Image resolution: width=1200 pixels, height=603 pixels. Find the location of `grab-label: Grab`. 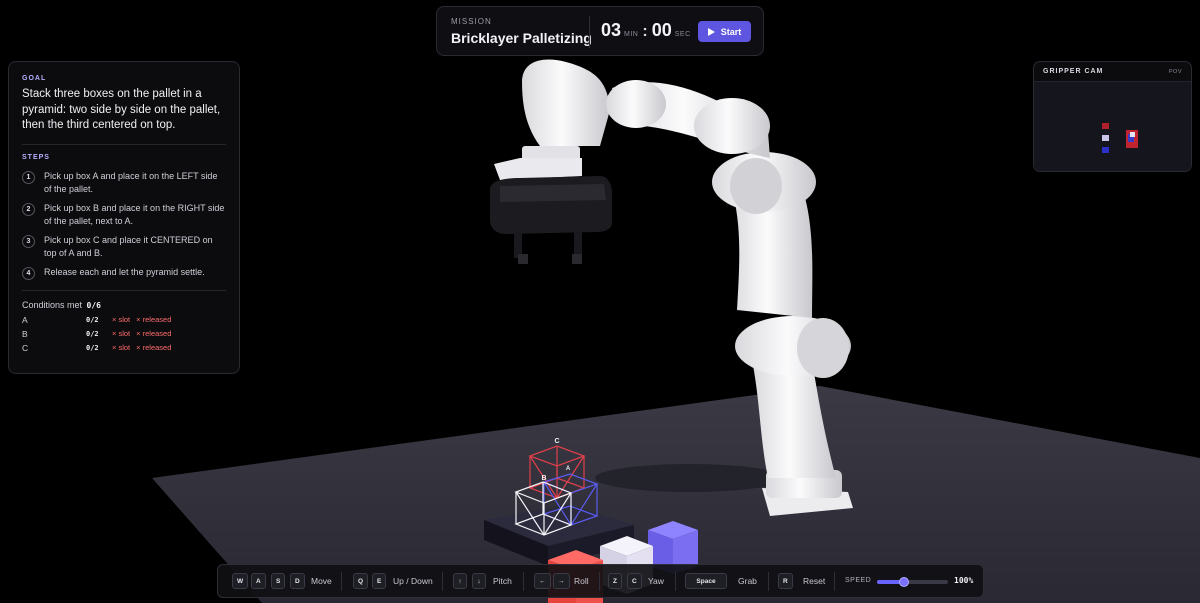

grab-label: Grab is located at coordinates (747, 581).